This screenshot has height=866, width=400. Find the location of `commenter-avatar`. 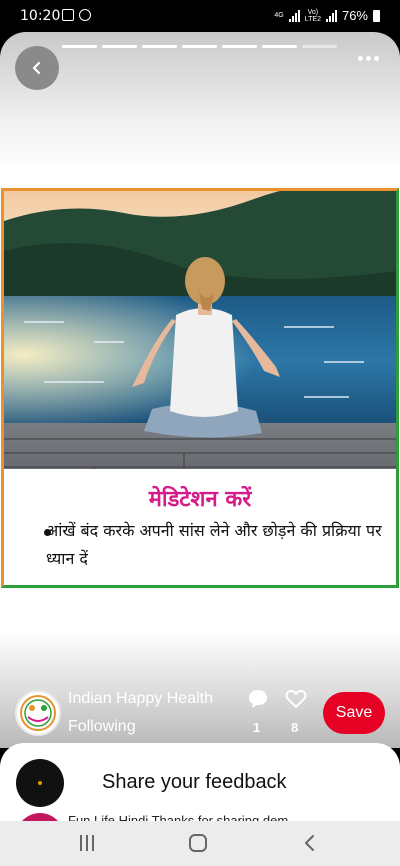

commenter-avatar is located at coordinates (40, 817).